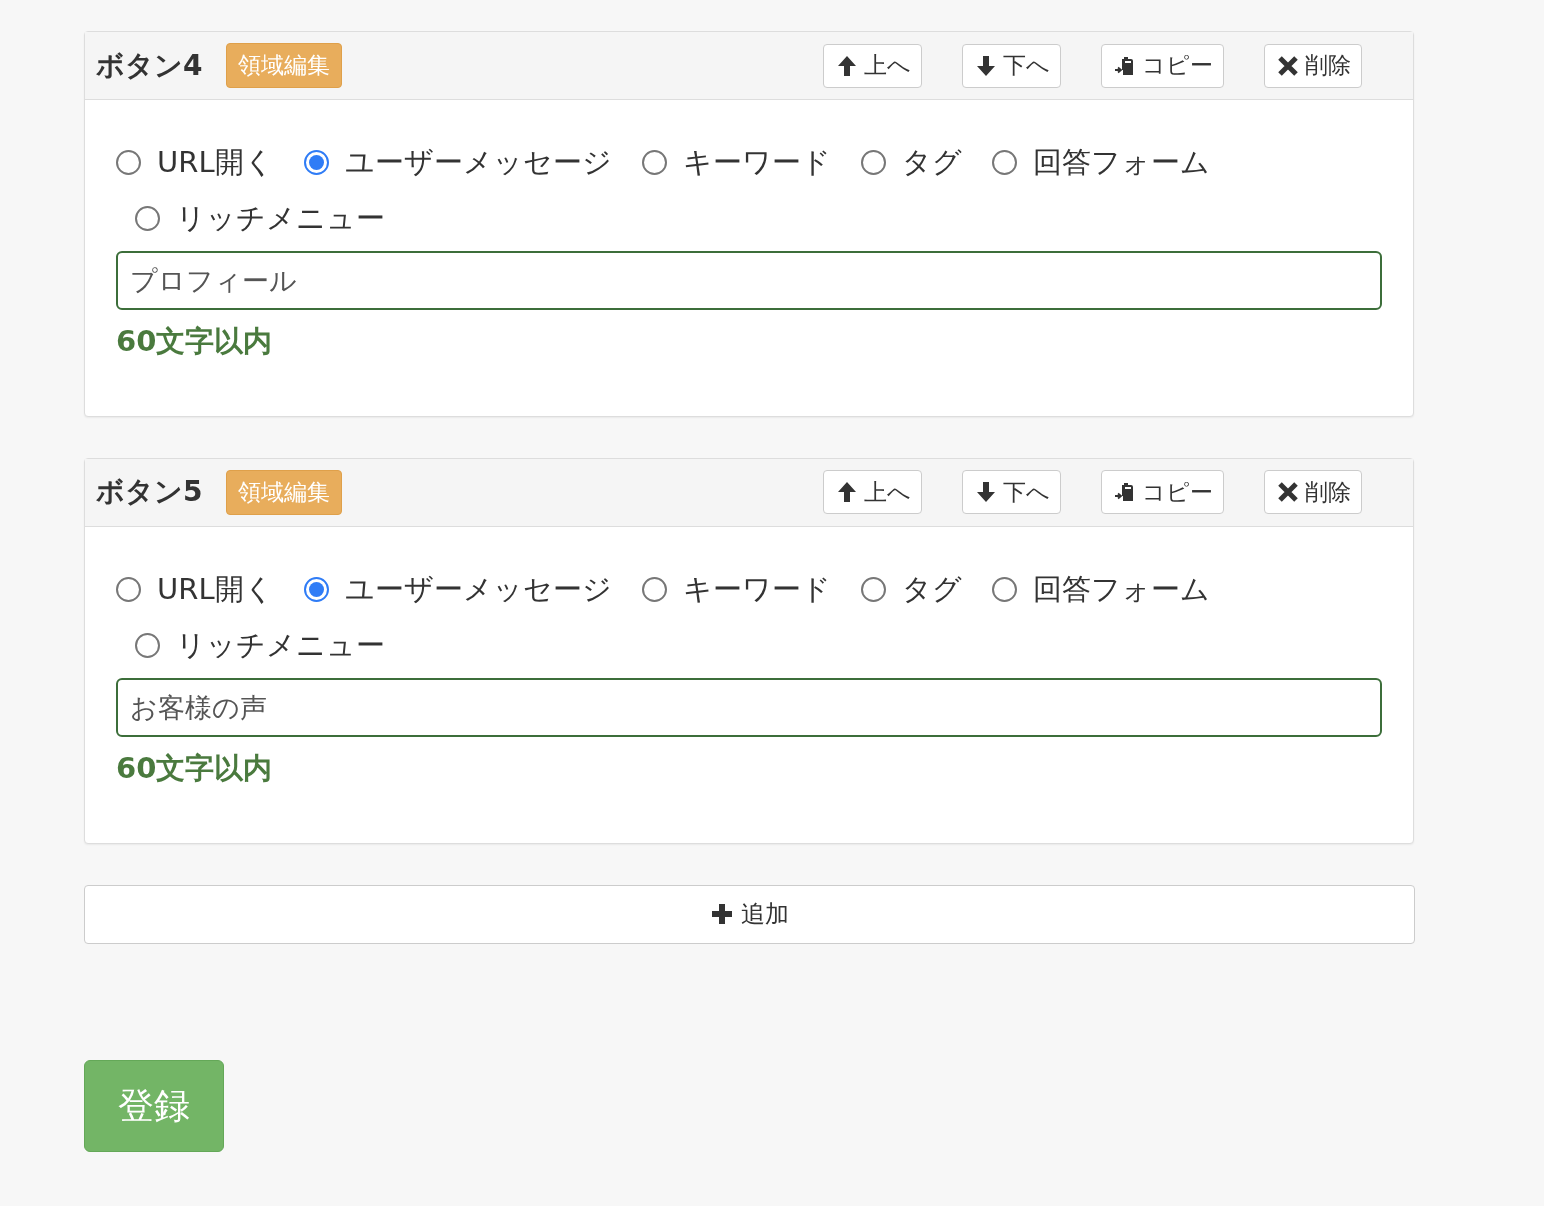 The image size is (1544, 1206). Describe the element at coordinates (749, 281) in the screenshot. I see `text-field: プロフィール` at that location.